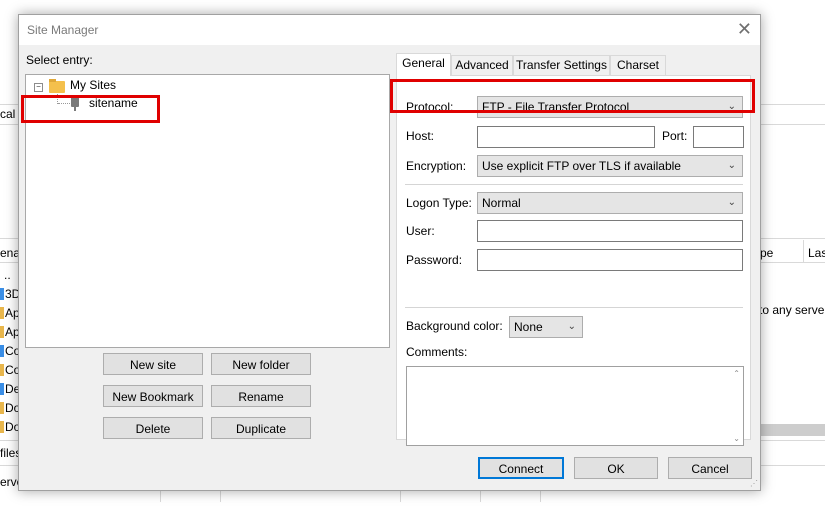 Image resolution: width=825 pixels, height=512 pixels. What do you see at coordinates (766, 253) in the screenshot?
I see `bg-col-type: pe` at bounding box center [766, 253].